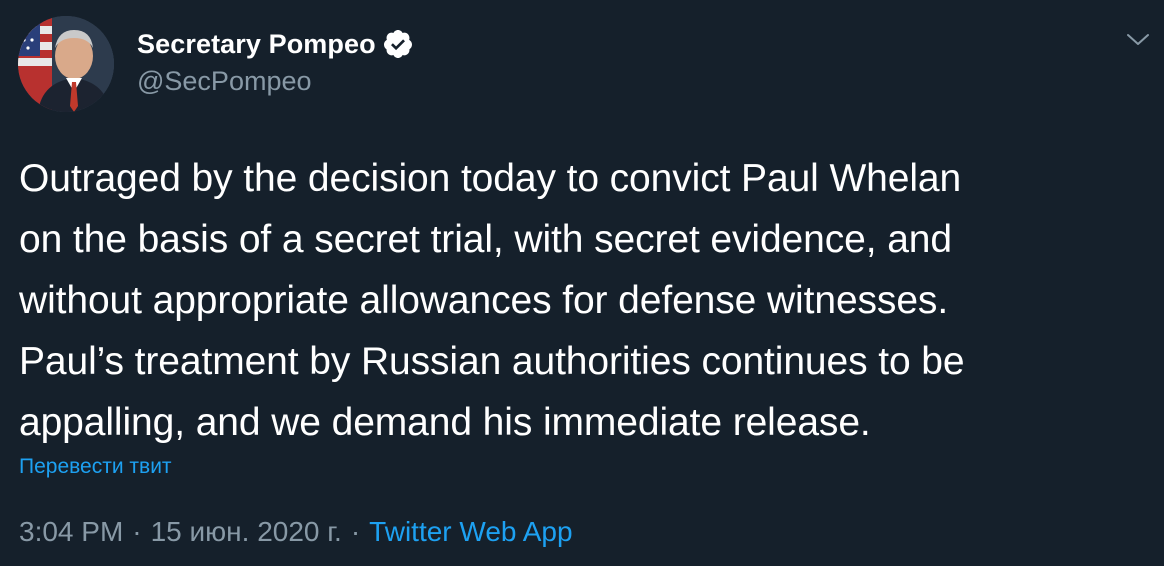  I want to click on author-handle: @SecPompeo, so click(275, 81).